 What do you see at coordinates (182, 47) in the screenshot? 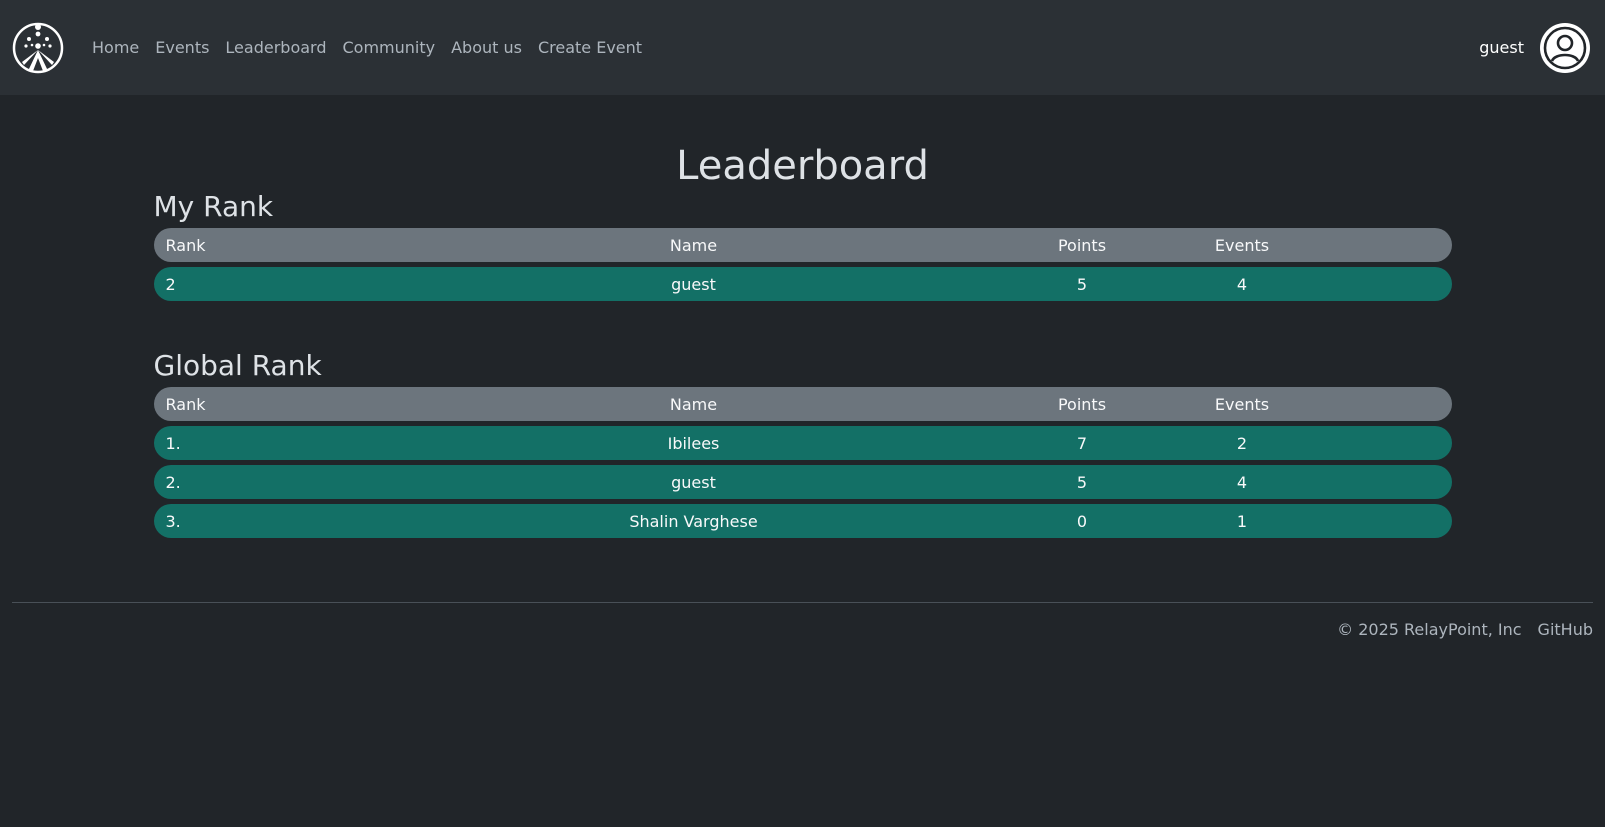
I see `nav-events-link: Events` at bounding box center [182, 47].